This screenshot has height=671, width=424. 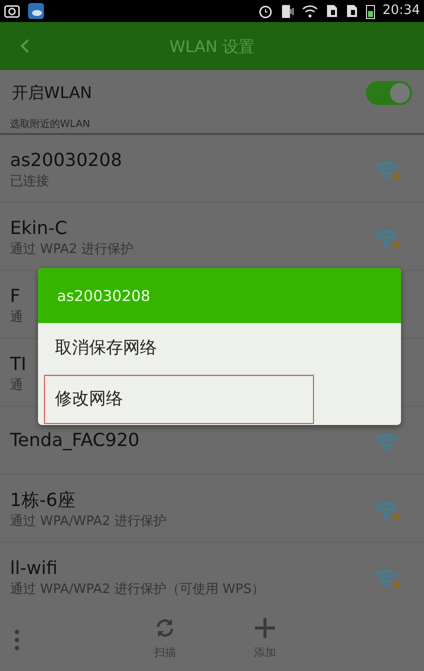 I want to click on network-name: Tenda_FAC920, so click(x=75, y=441).